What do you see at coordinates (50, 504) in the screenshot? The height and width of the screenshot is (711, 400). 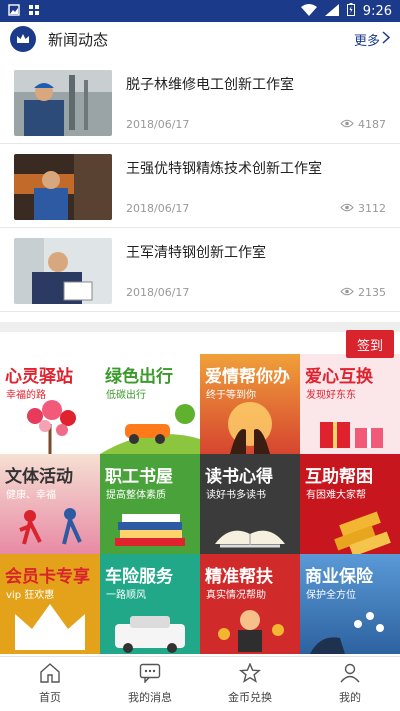 I see `tile-sports-culture: 文体活动 健康、幸福` at bounding box center [50, 504].